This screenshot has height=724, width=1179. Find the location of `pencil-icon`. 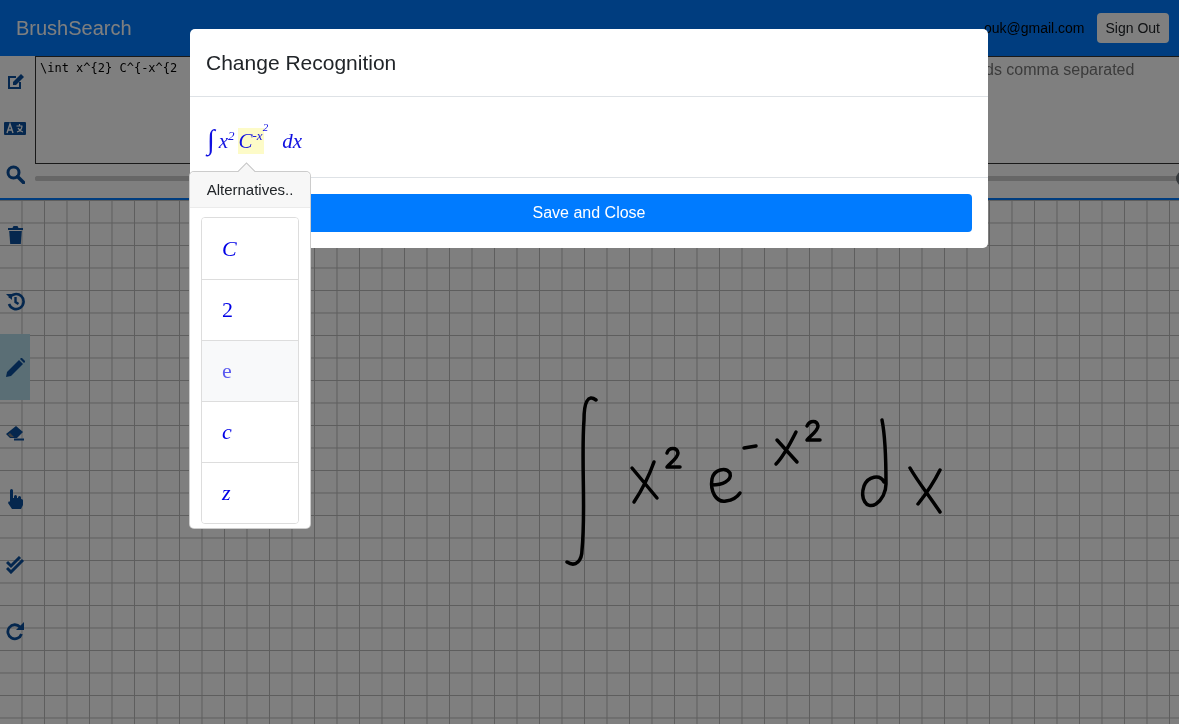

pencil-icon is located at coordinates (15, 367).